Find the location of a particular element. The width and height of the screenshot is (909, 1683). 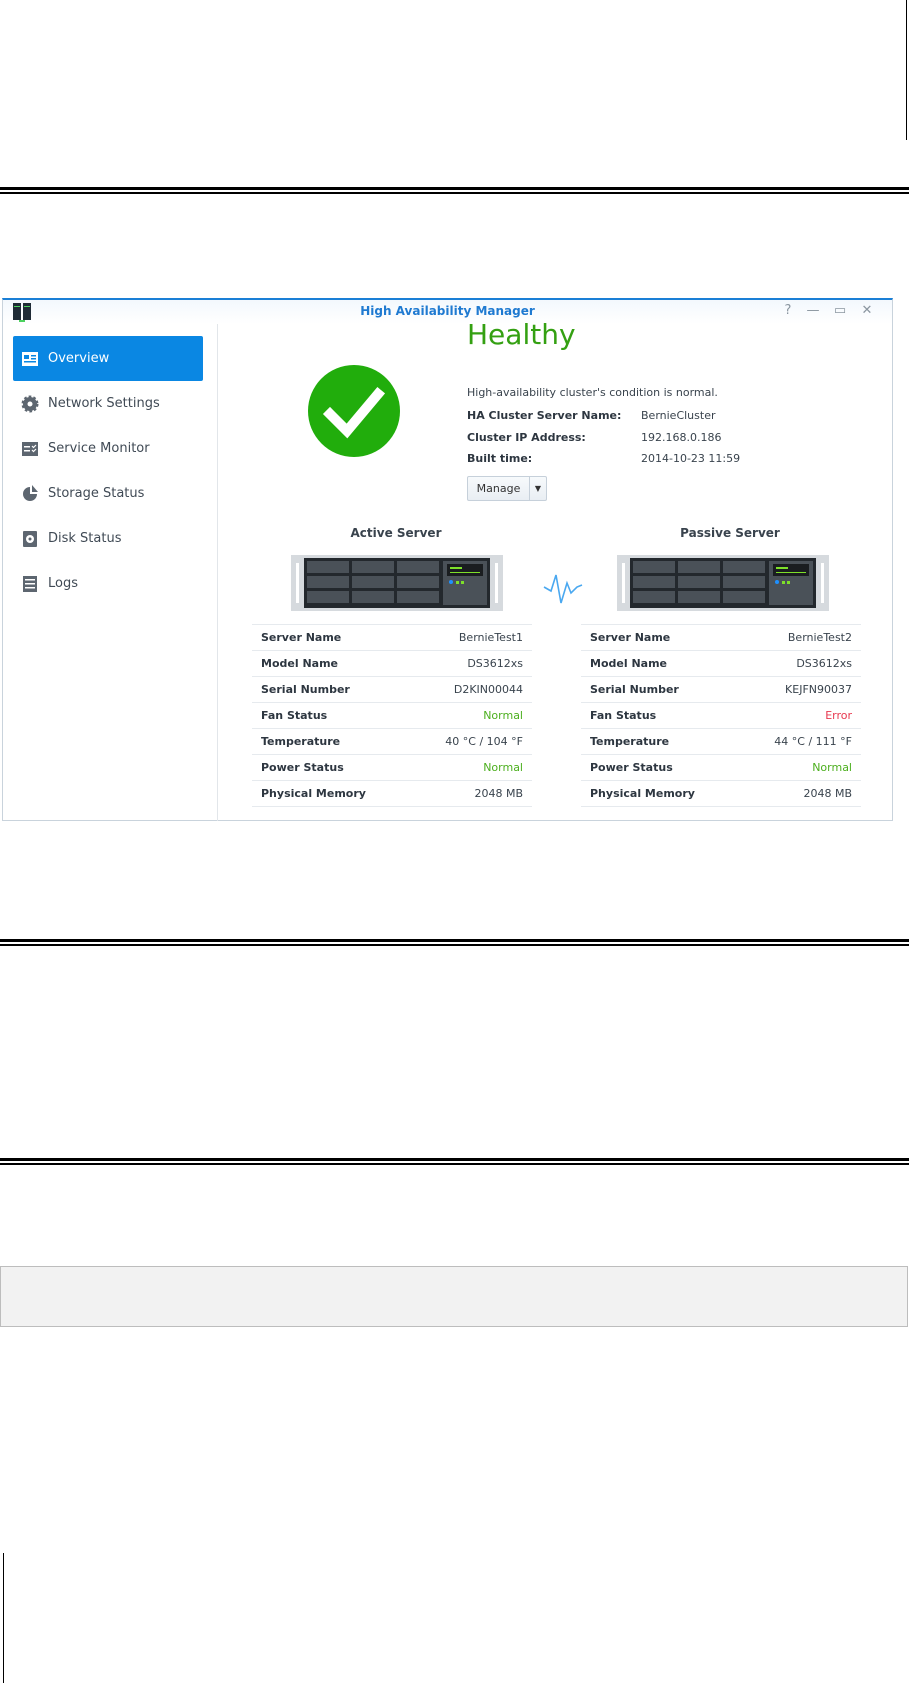

close-button: ✕ is located at coordinates (867, 310).